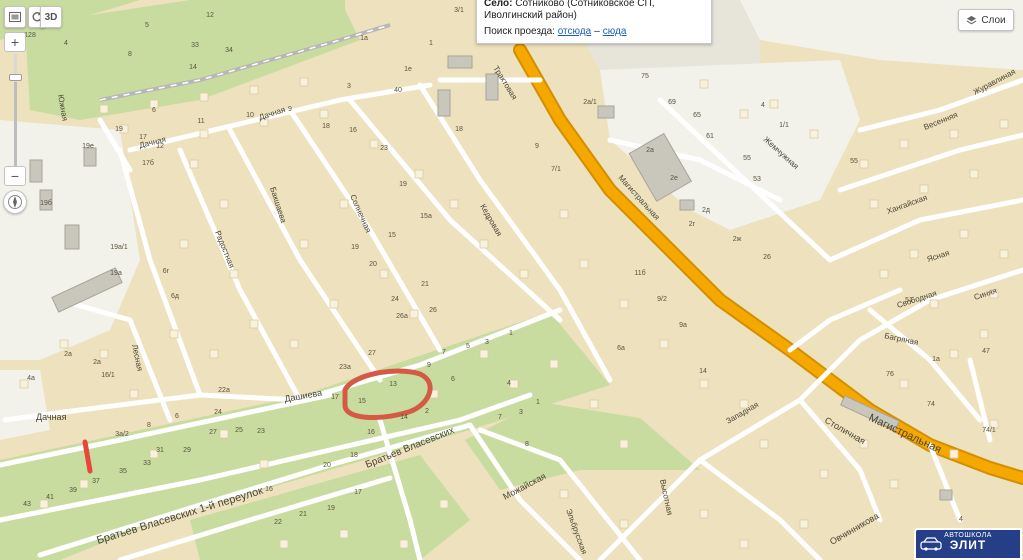  Describe the element at coordinates (498, 4) in the screenshot. I see `popup-title-type: Село:` at that location.